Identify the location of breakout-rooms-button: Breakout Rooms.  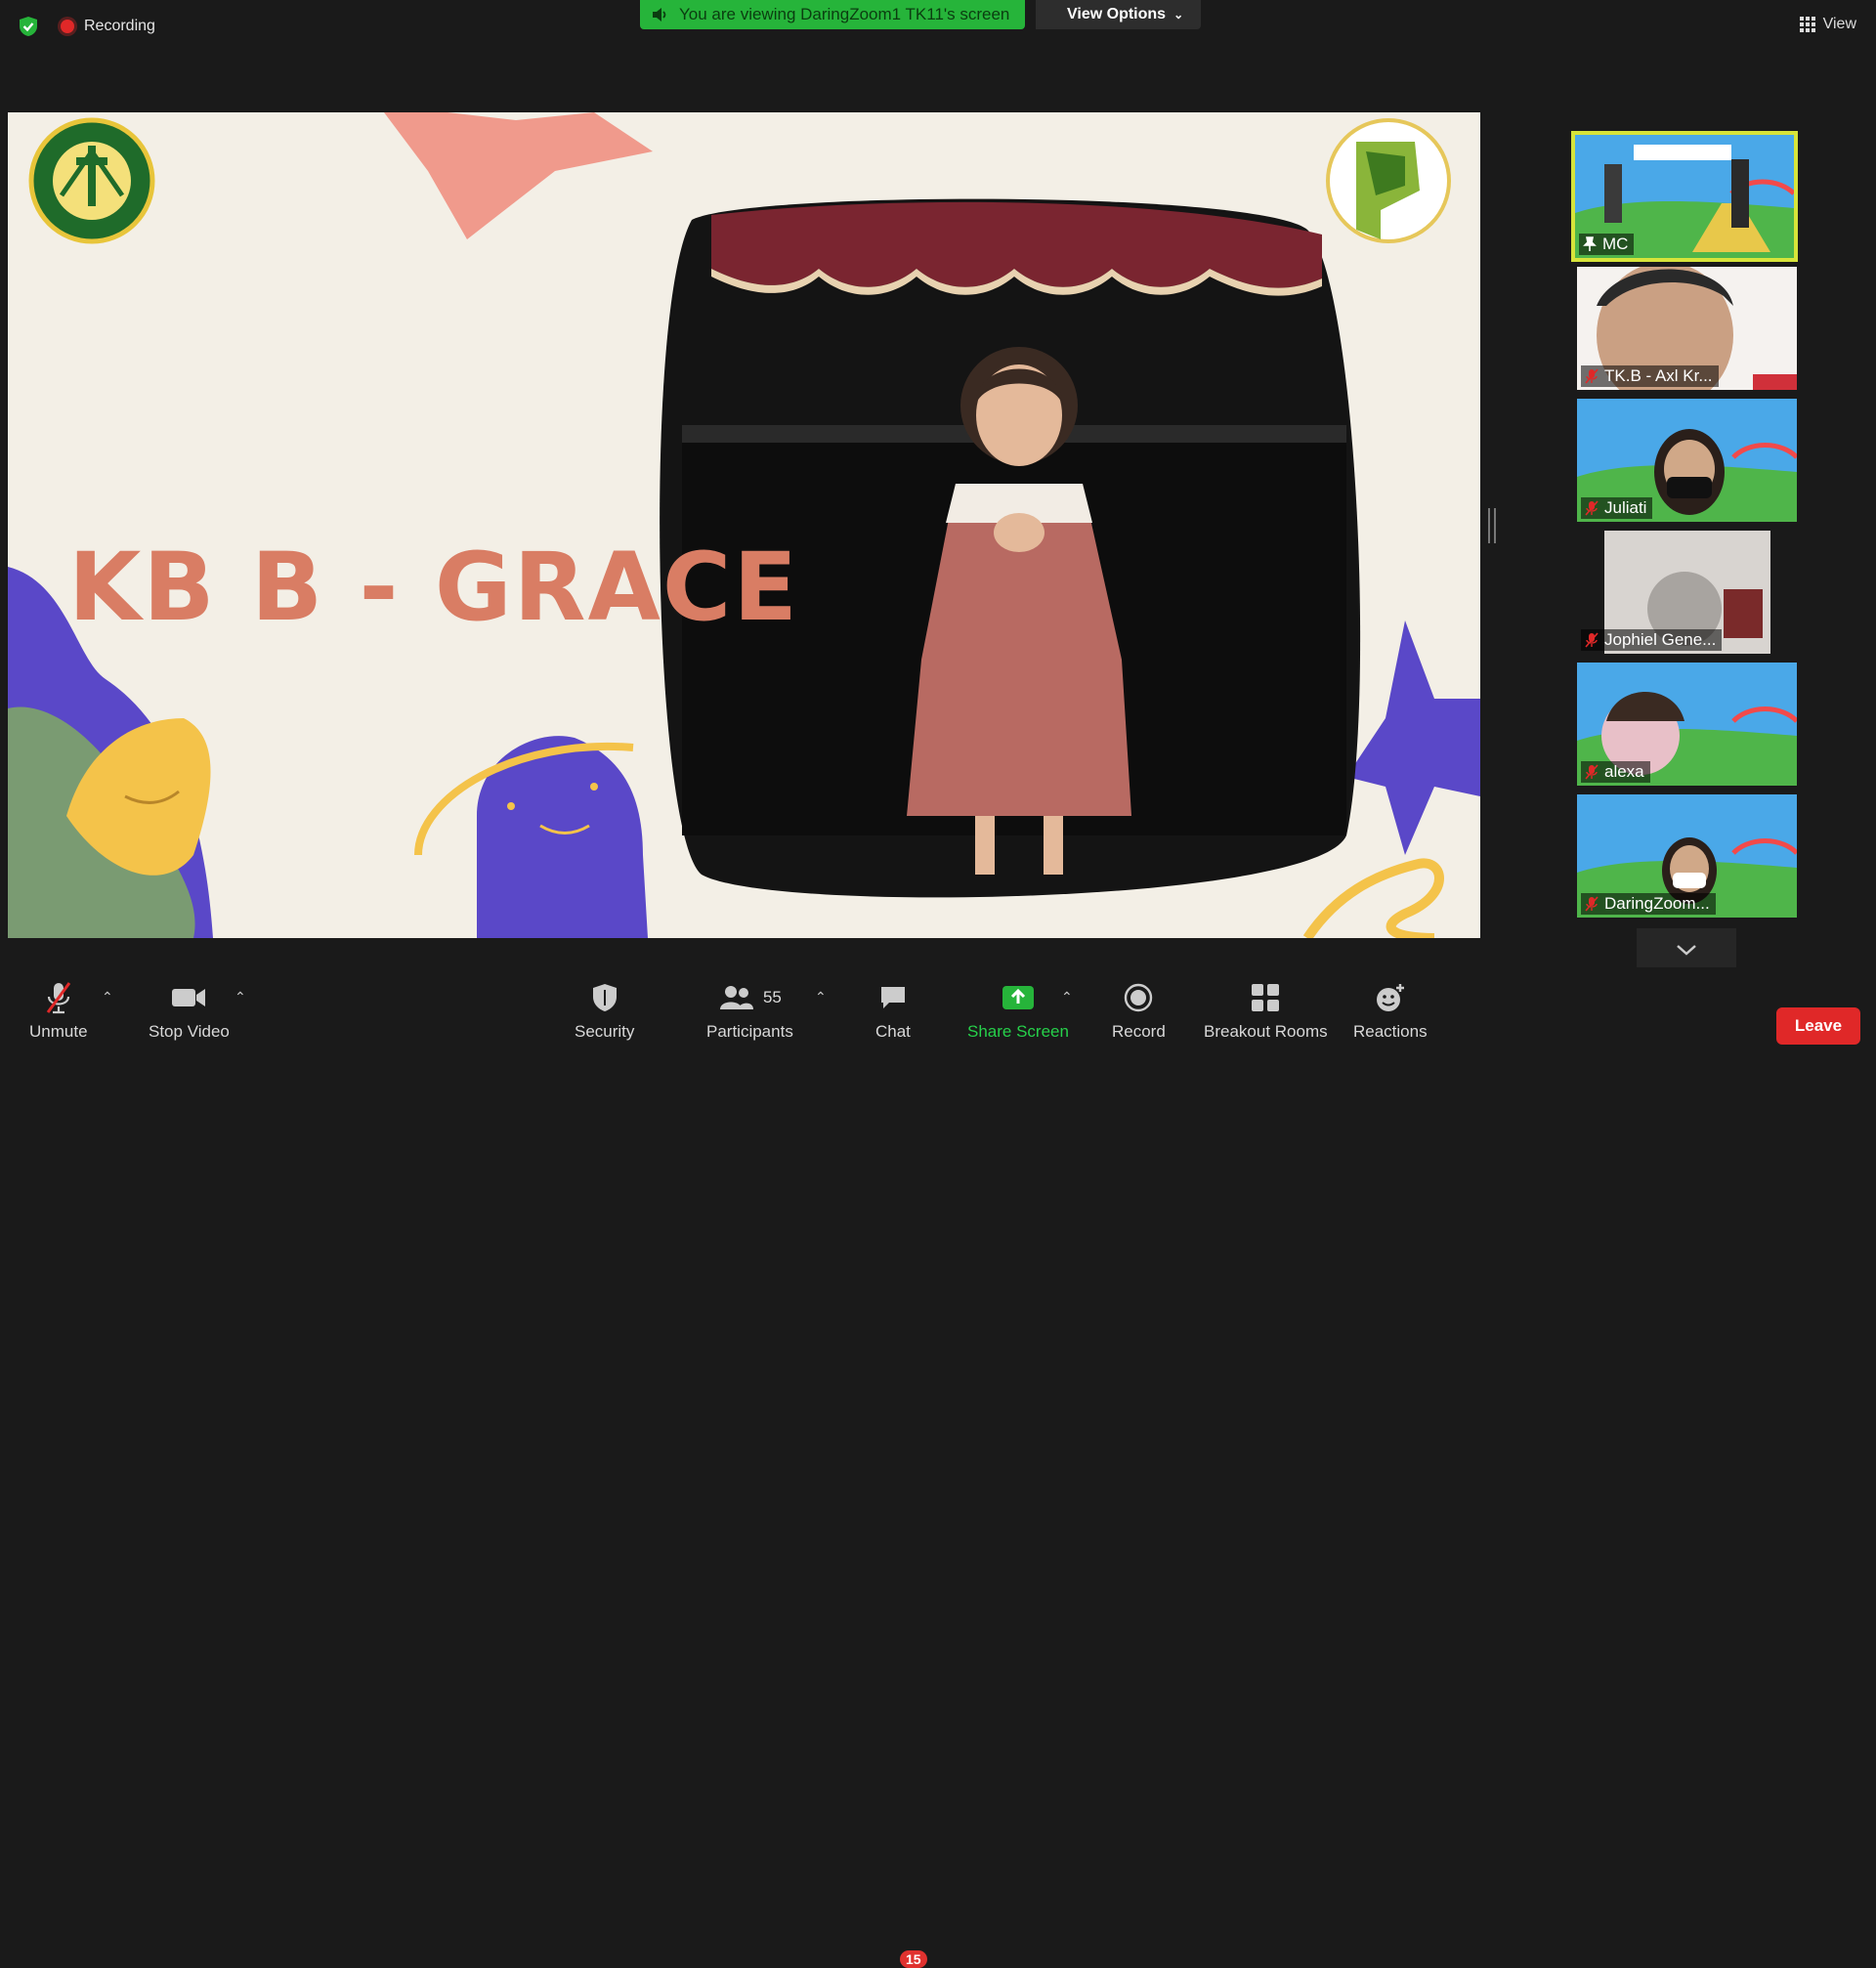
(1266, 1010).